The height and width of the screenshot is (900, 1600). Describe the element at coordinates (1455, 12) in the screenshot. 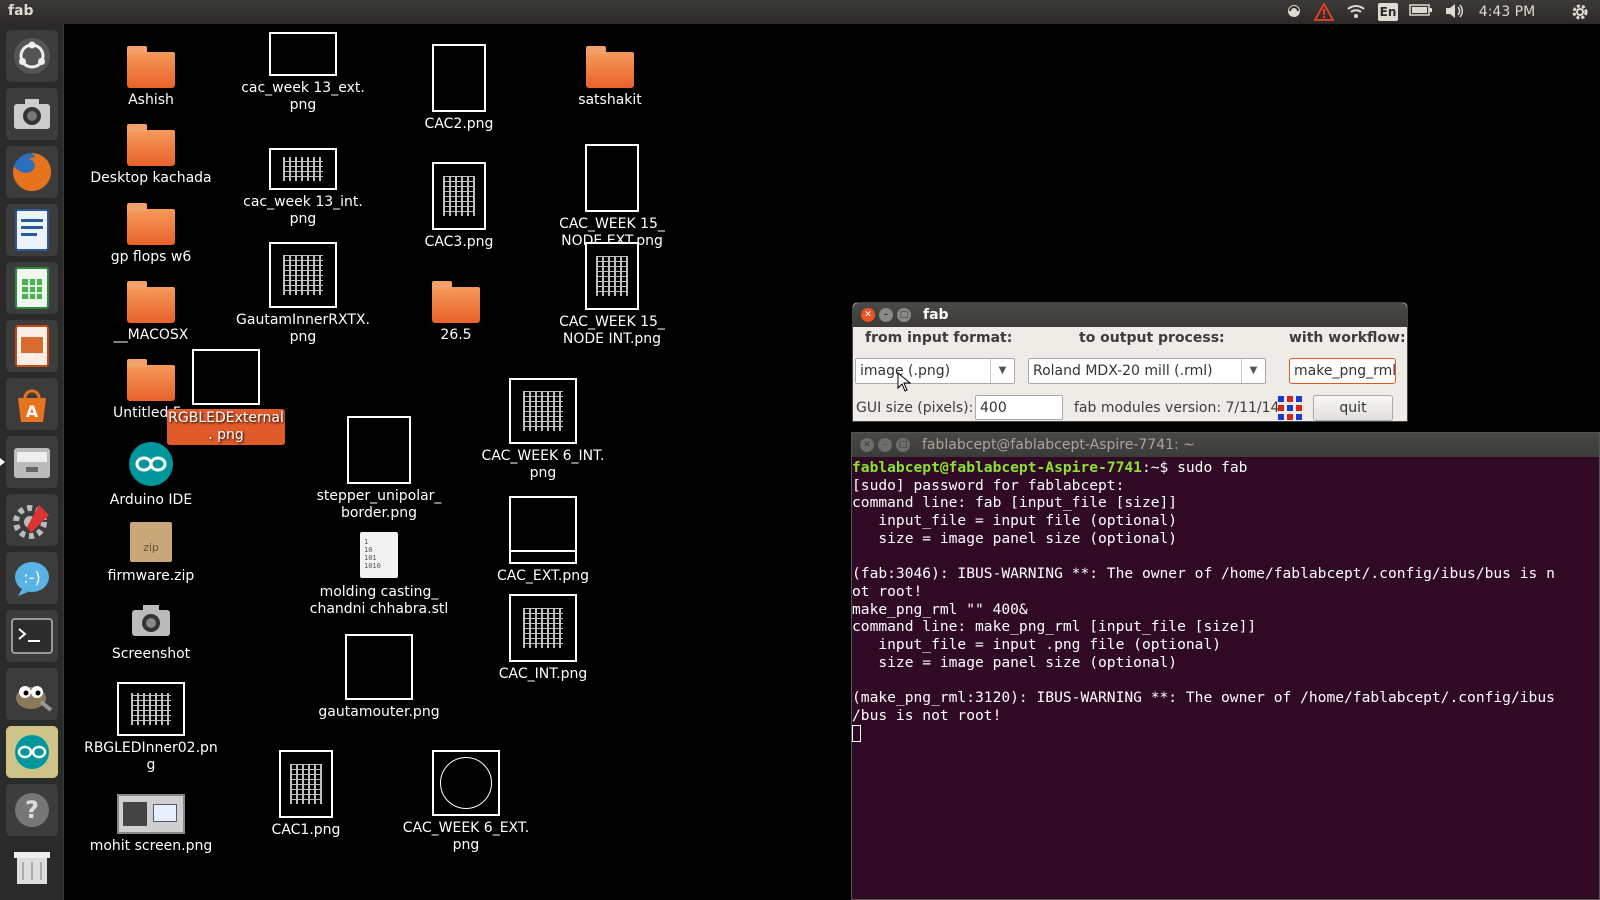

I see `volume-icon` at that location.